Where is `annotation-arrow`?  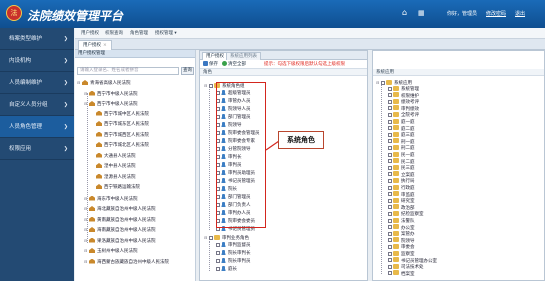
annotation-arrow is located at coordinates (272, 145).